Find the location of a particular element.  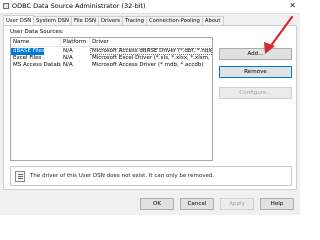

tab-file-dsn: File DSN is located at coordinates (85, 20).